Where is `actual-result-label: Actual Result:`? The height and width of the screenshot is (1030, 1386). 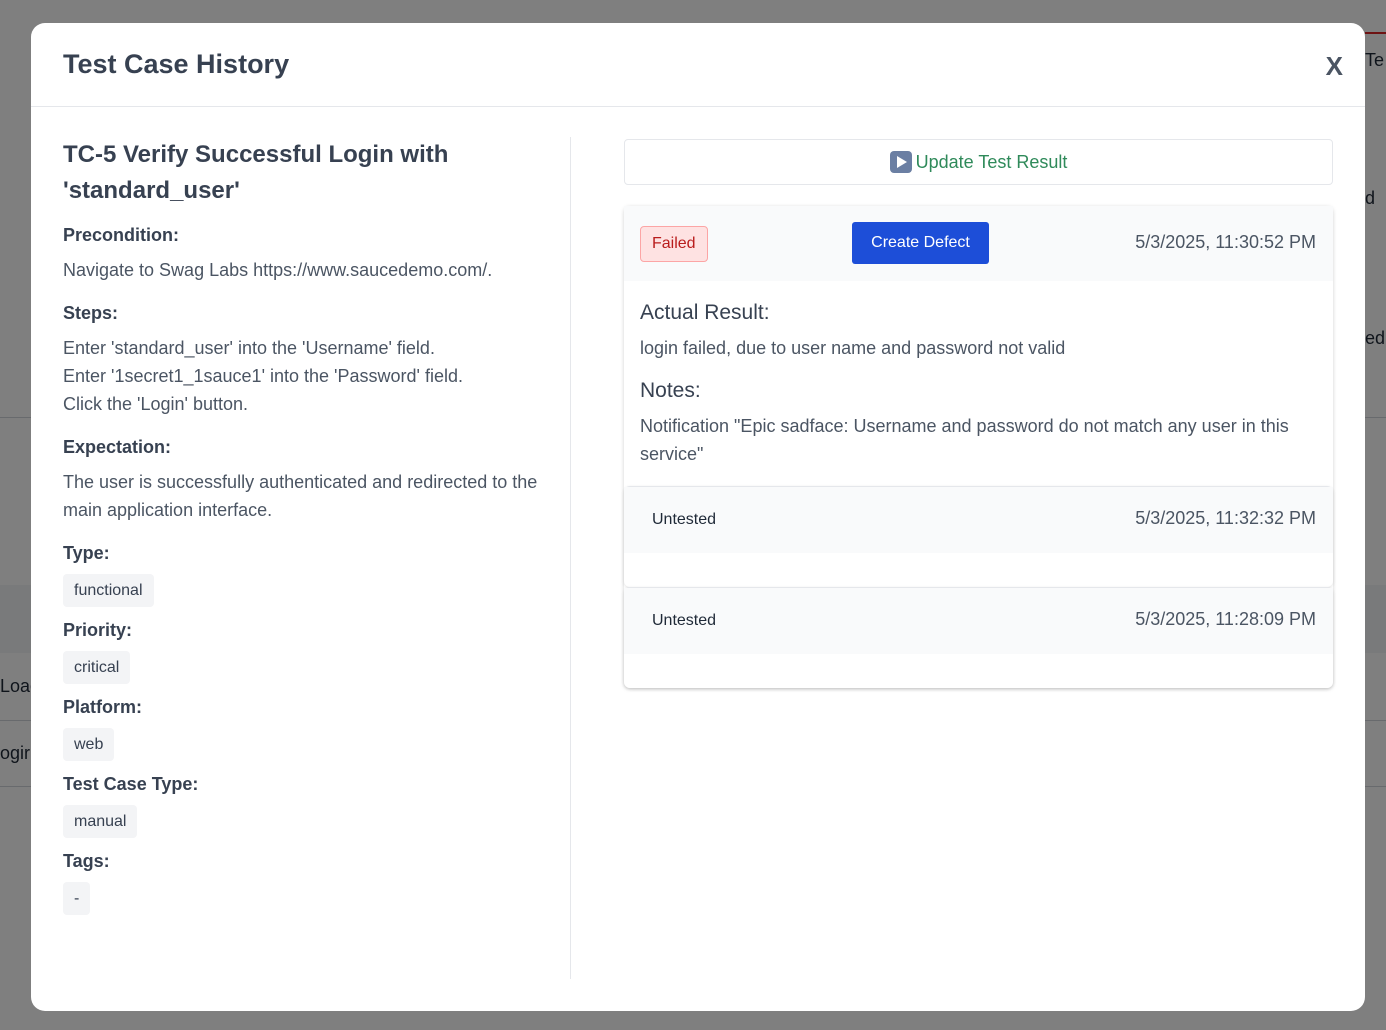
actual-result-label: Actual Result: is located at coordinates (705, 312).